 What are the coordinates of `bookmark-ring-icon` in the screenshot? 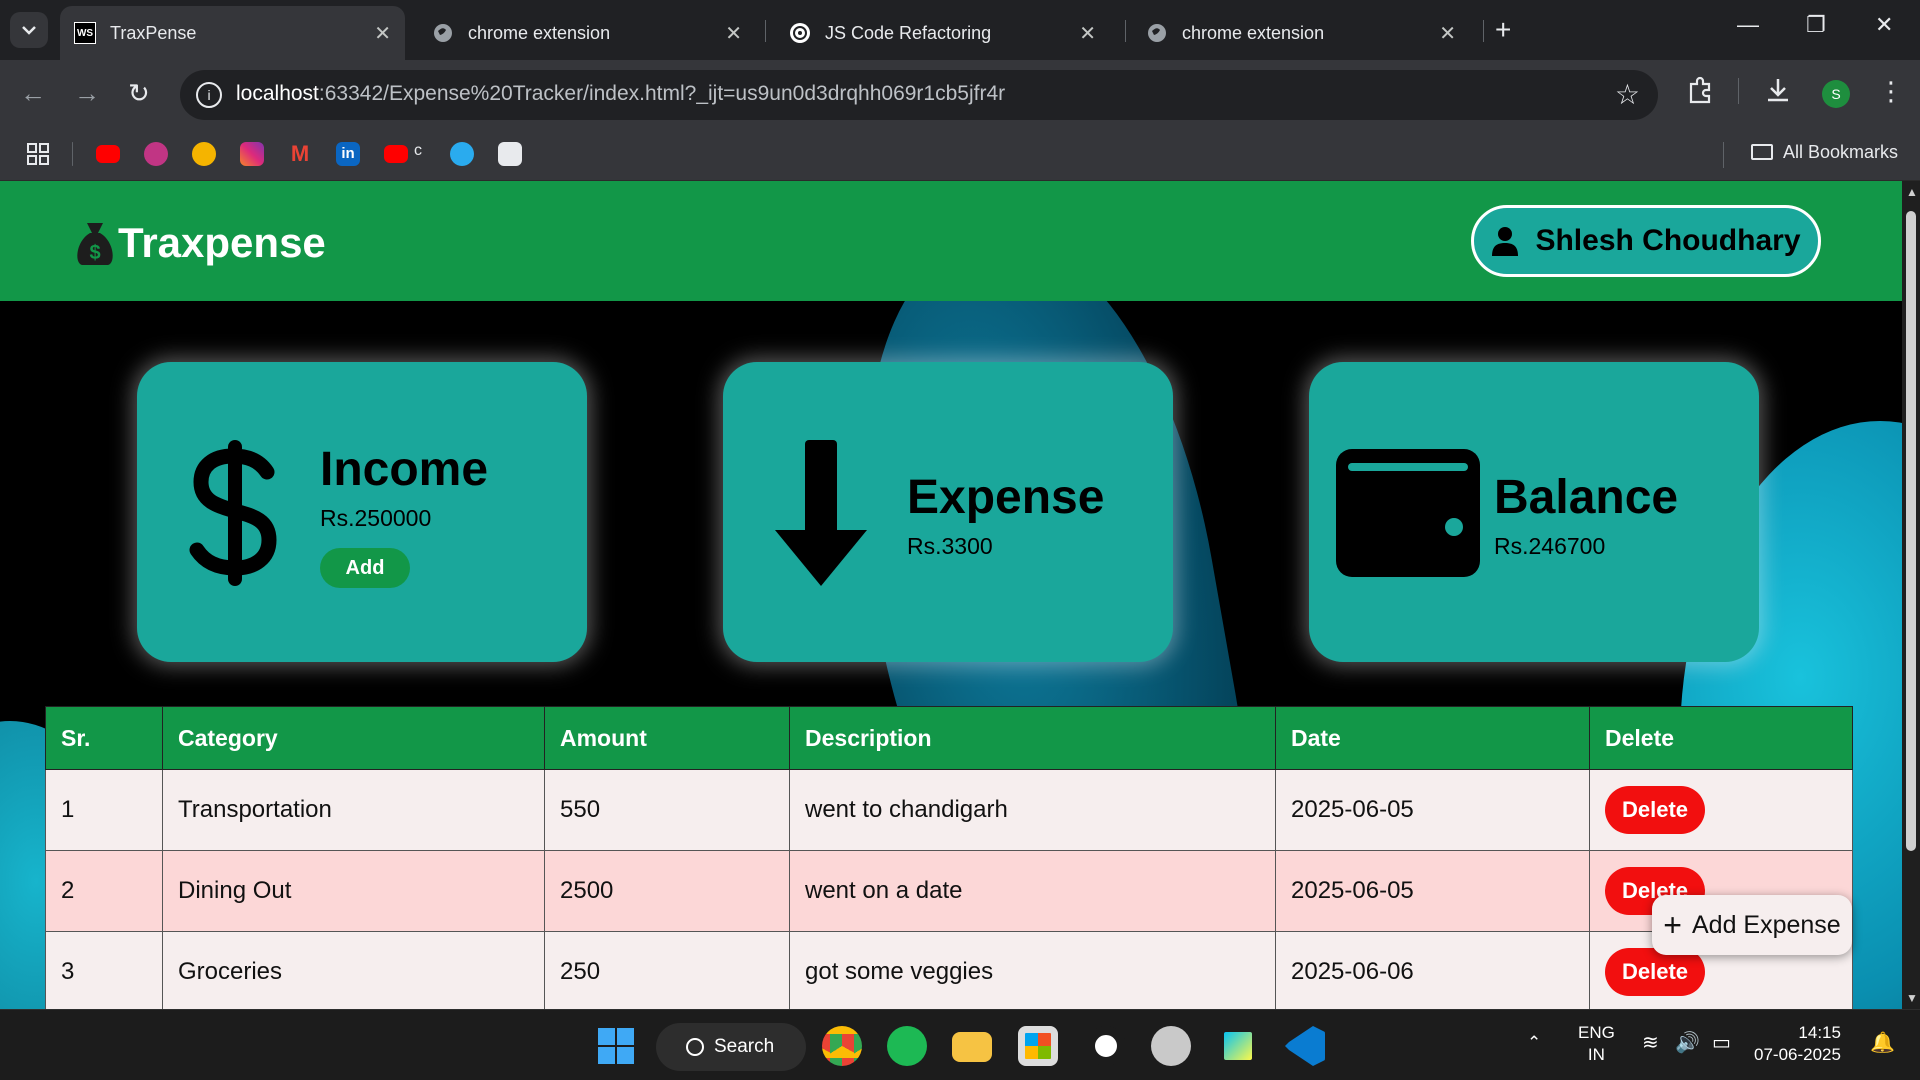 It's located at (204, 154).